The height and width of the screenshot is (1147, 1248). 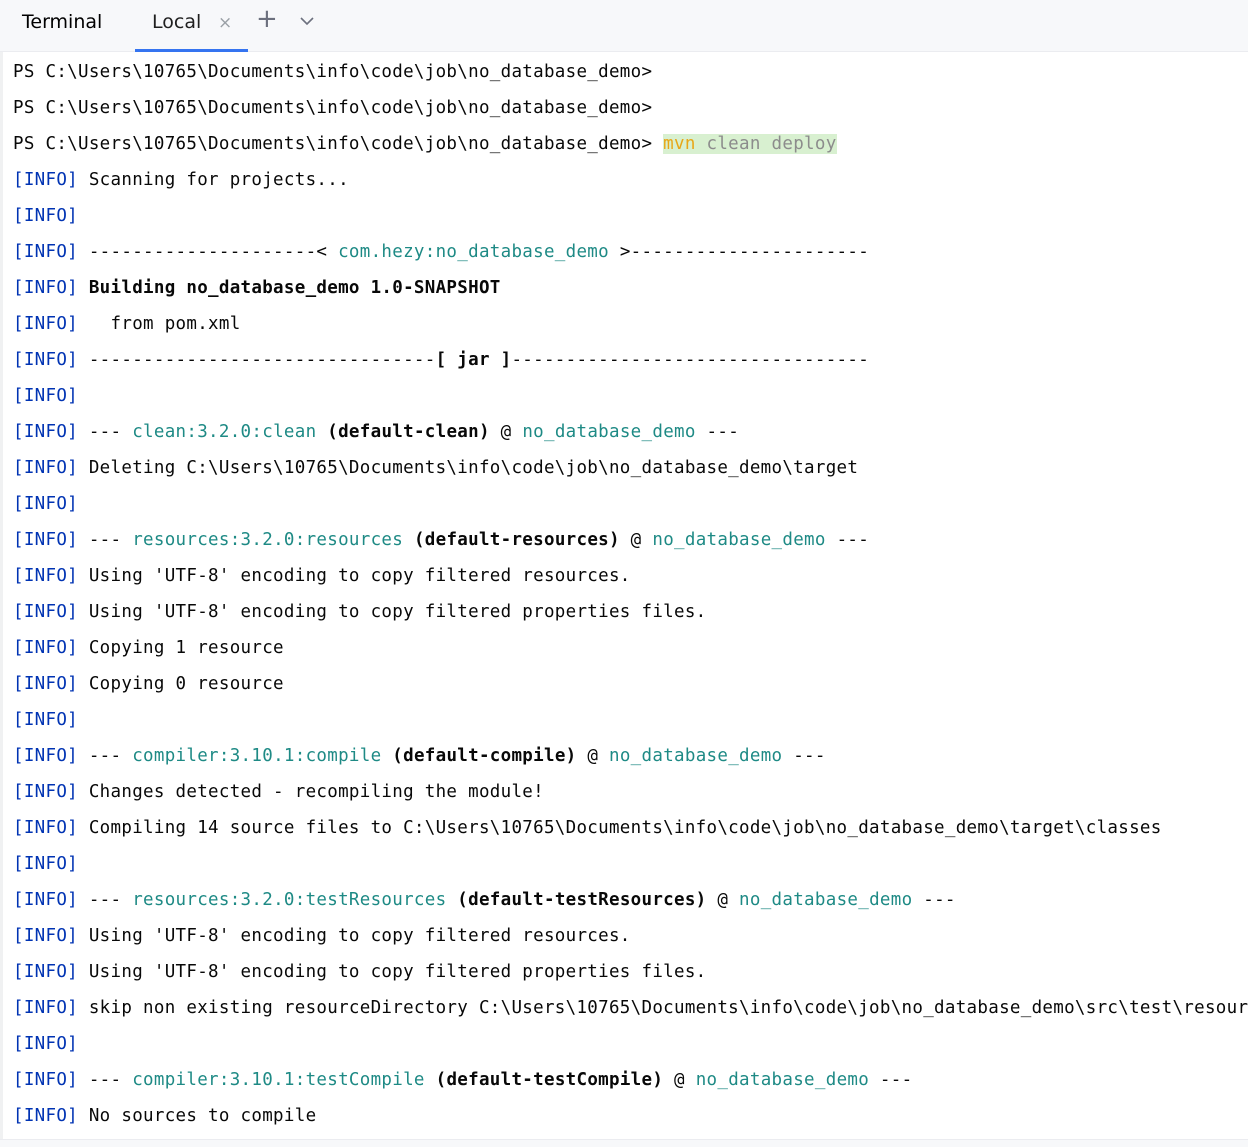 I want to click on building-text: Building no_database_demo 1.0-SNAPSHOT, so click(x=289, y=288).